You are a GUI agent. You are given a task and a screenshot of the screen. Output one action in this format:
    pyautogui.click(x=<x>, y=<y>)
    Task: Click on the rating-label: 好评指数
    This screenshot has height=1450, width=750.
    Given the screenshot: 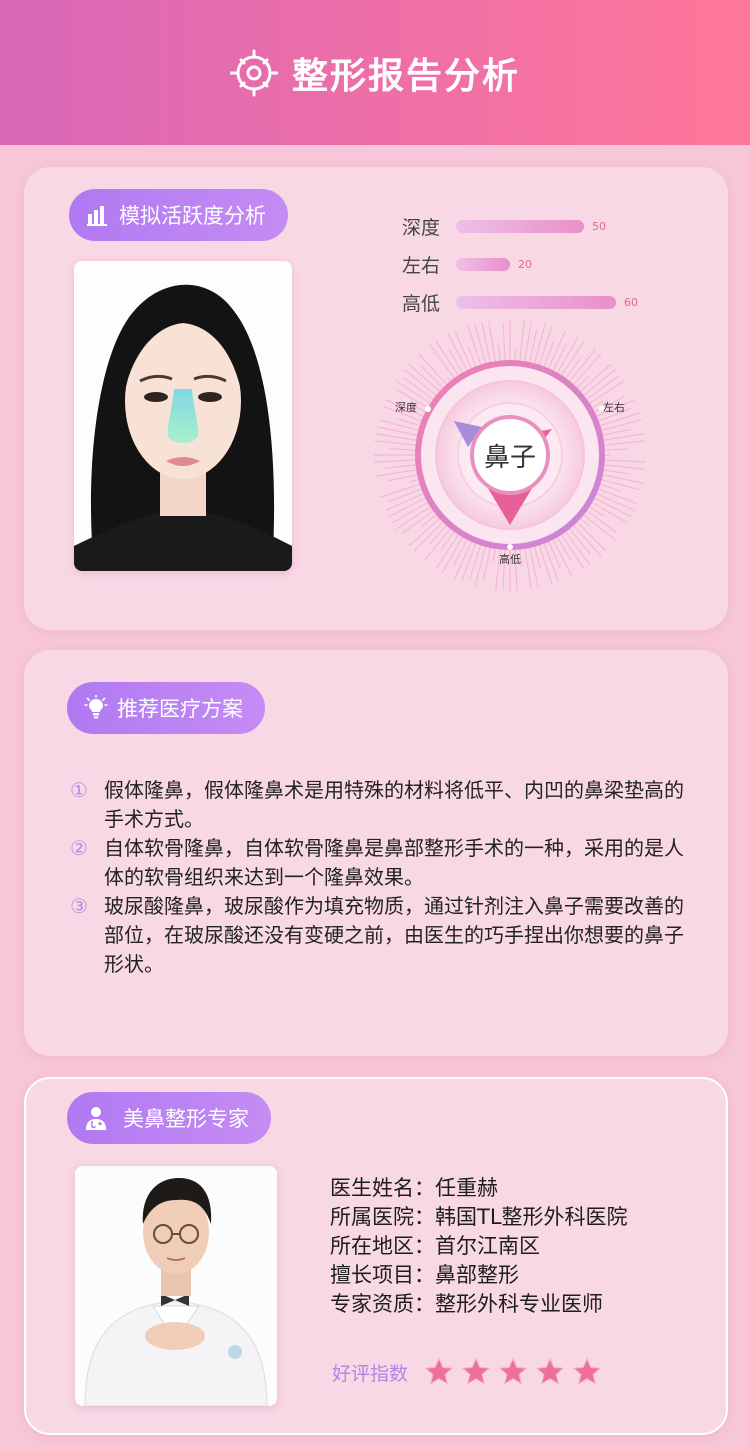 What is the action you would take?
    pyautogui.click(x=370, y=1373)
    